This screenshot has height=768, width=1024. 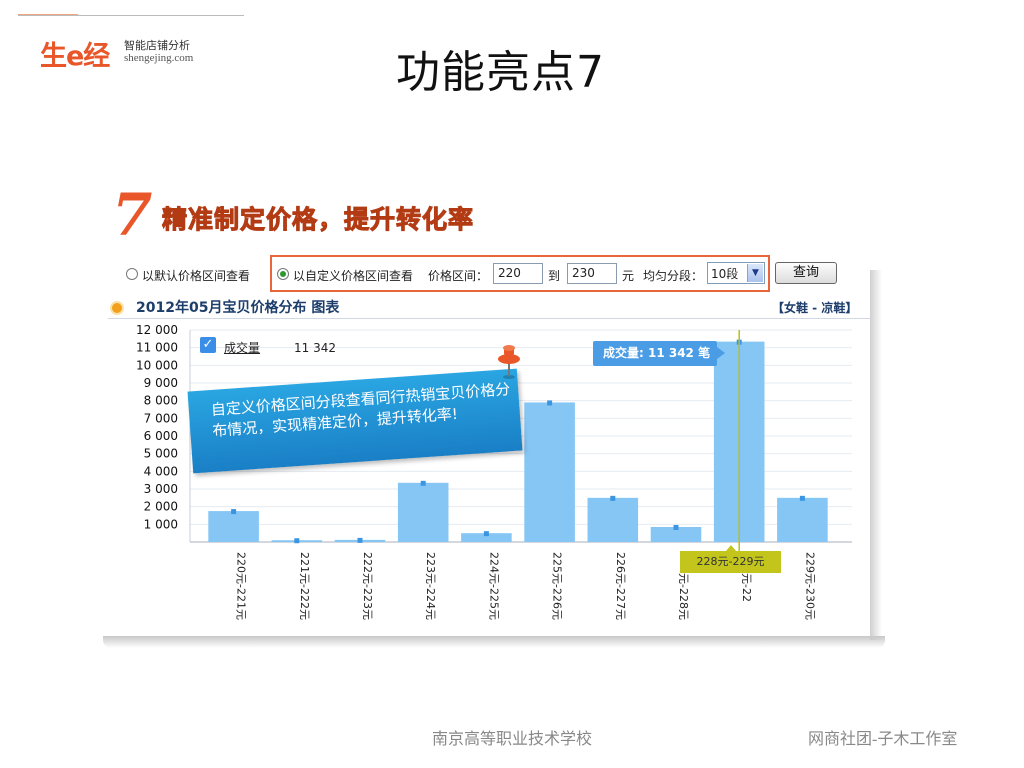 What do you see at coordinates (360, 410) in the screenshot?
I see `callout-text: 自定义价格区间分段查看同行热销宝贝价格分布情况，实现精准定价，提升转化率!` at bounding box center [360, 410].